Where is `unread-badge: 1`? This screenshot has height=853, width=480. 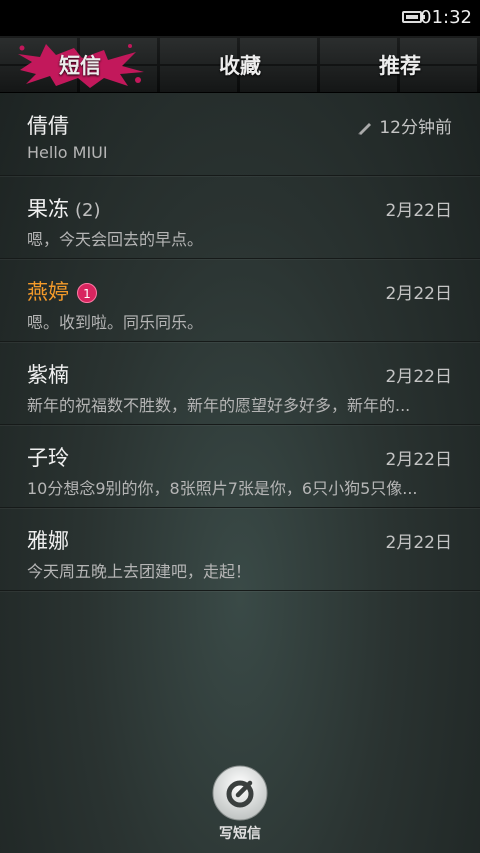 unread-badge: 1 is located at coordinates (87, 293).